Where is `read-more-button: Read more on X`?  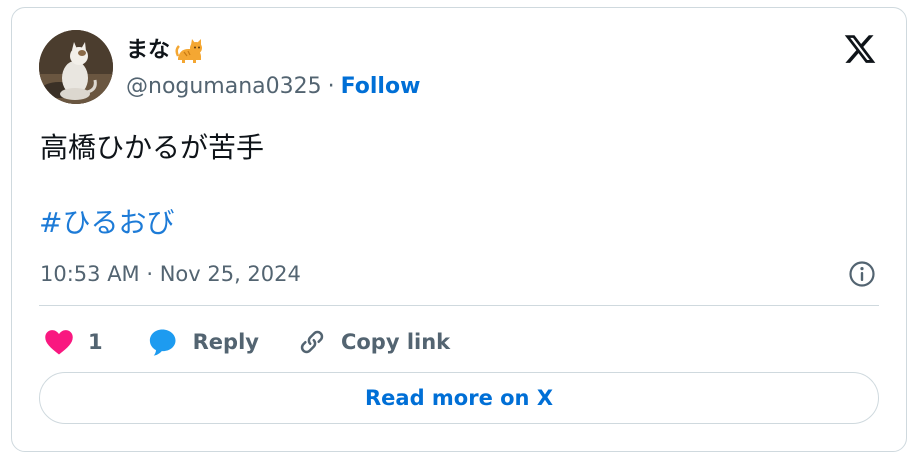 read-more-button: Read more on X is located at coordinates (459, 398).